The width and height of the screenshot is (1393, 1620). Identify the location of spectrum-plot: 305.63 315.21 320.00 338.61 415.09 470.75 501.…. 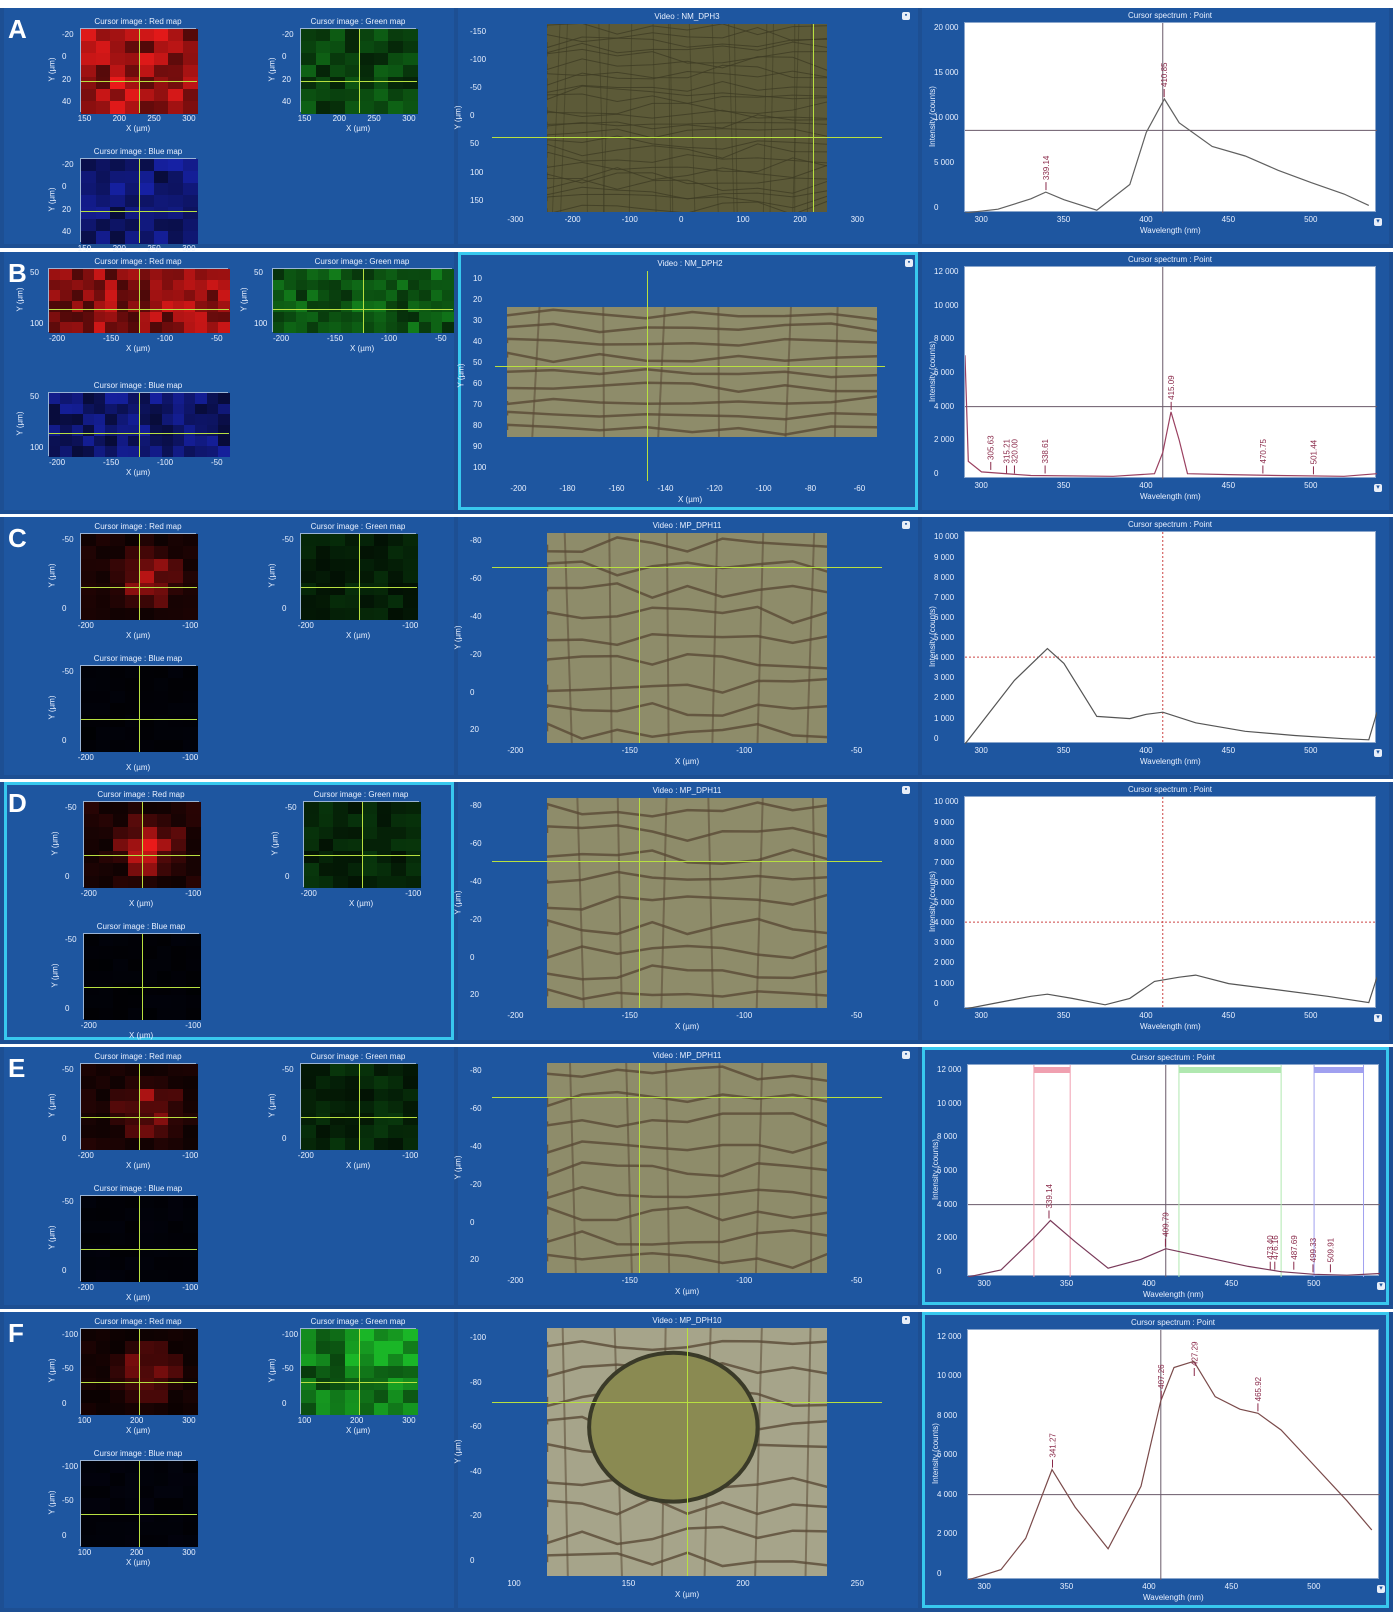
(1171, 372).